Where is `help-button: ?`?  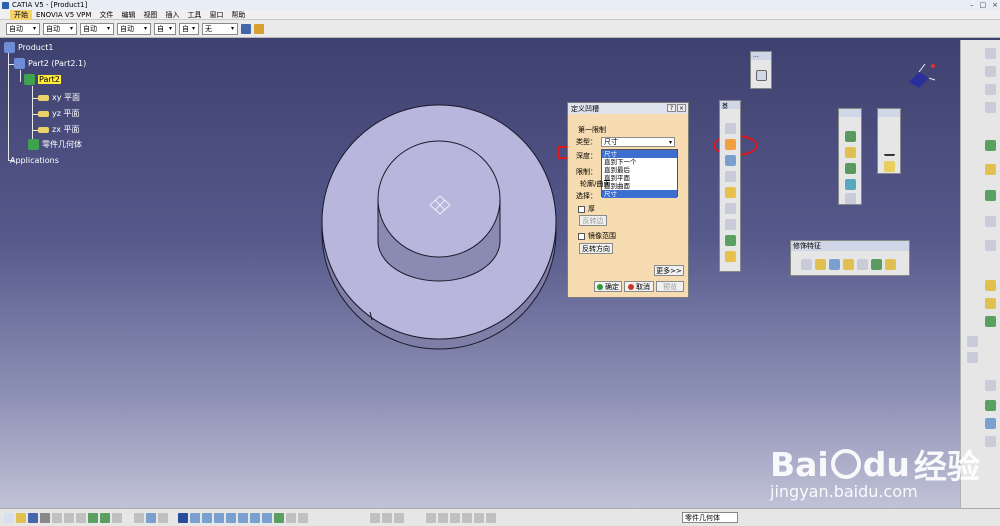 help-button: ? is located at coordinates (671, 108).